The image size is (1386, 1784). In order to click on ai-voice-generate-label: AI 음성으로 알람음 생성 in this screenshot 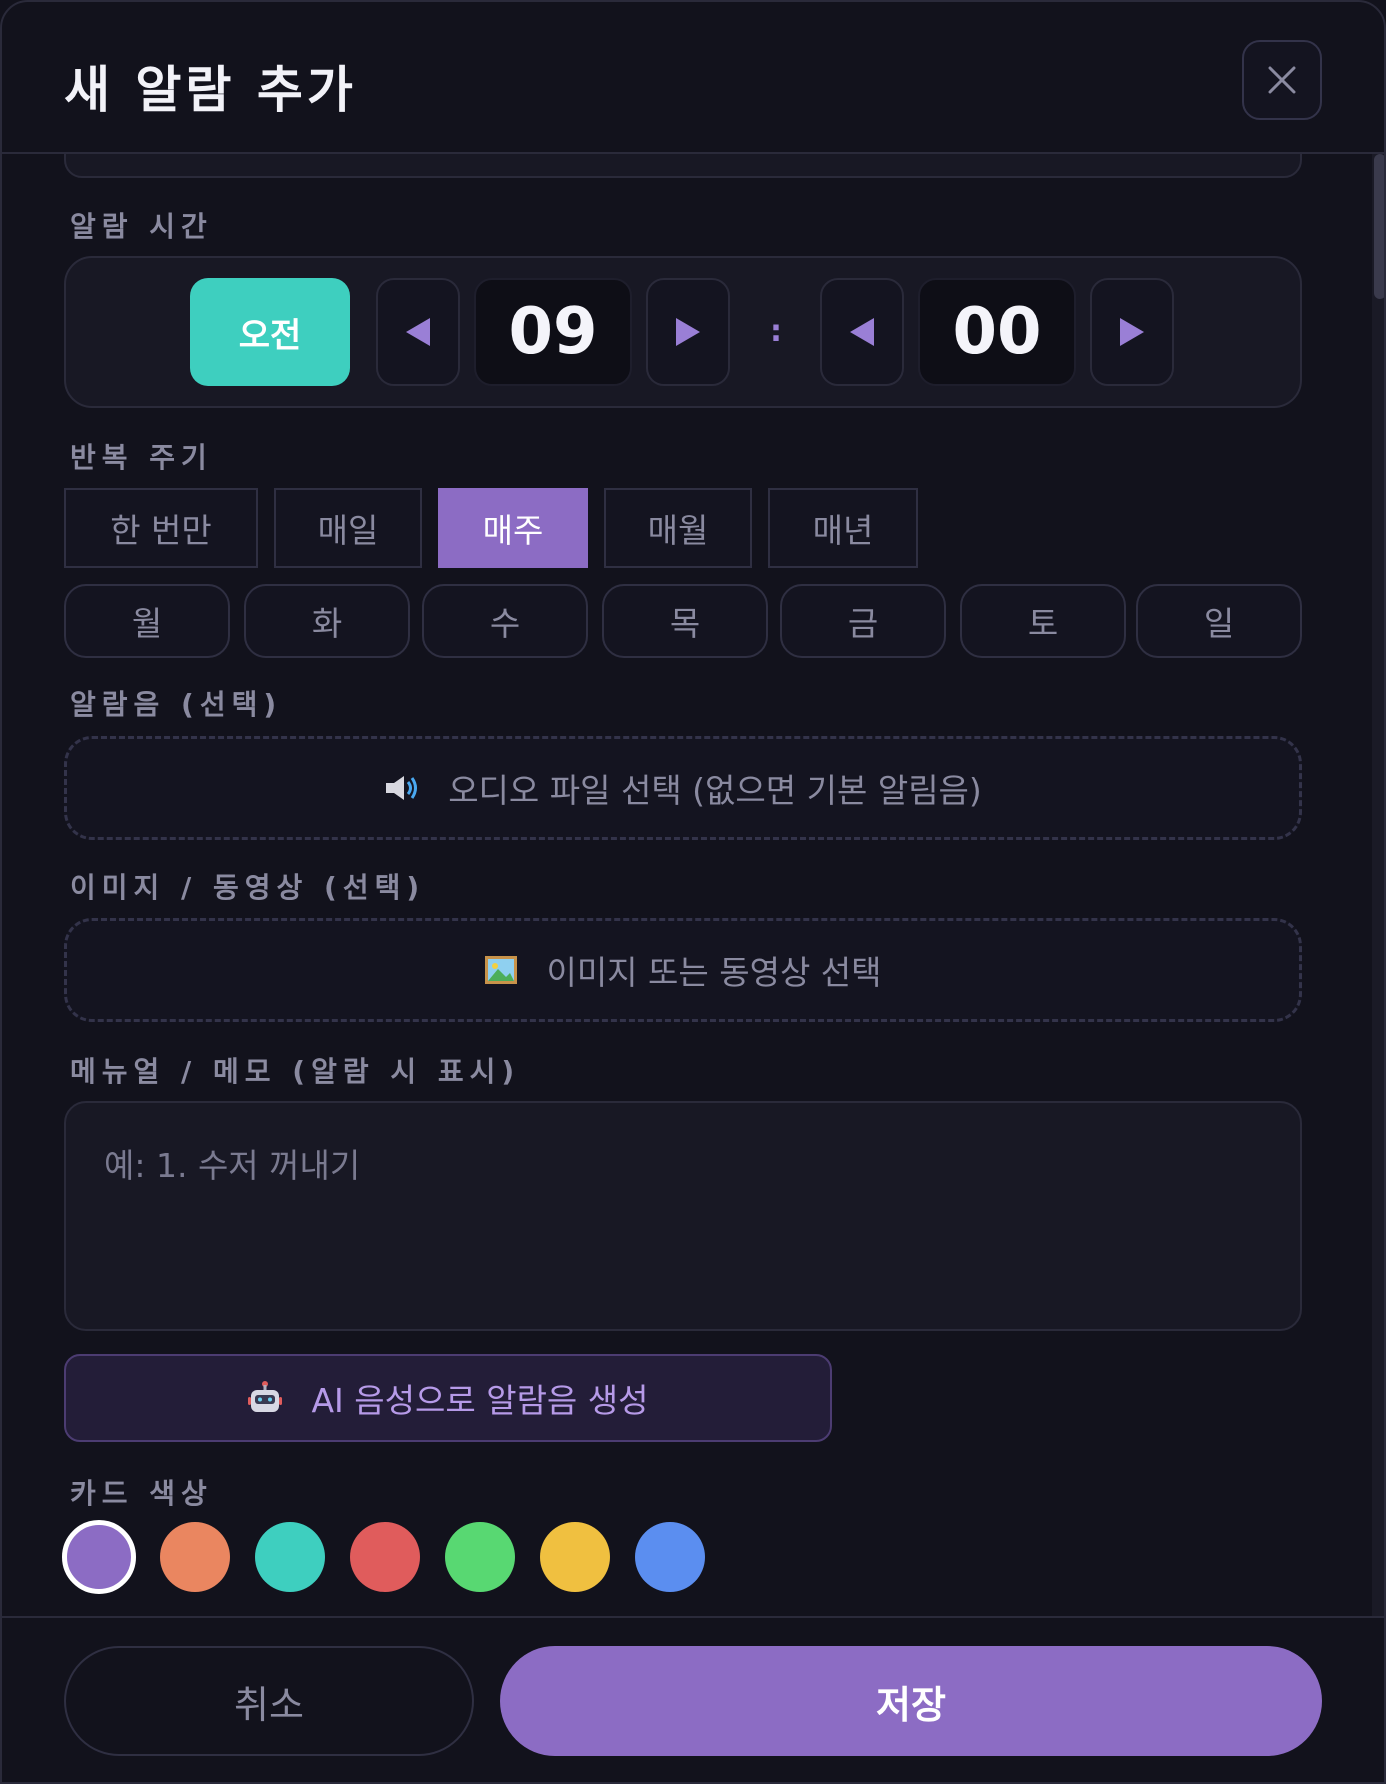, I will do `click(480, 1400)`.